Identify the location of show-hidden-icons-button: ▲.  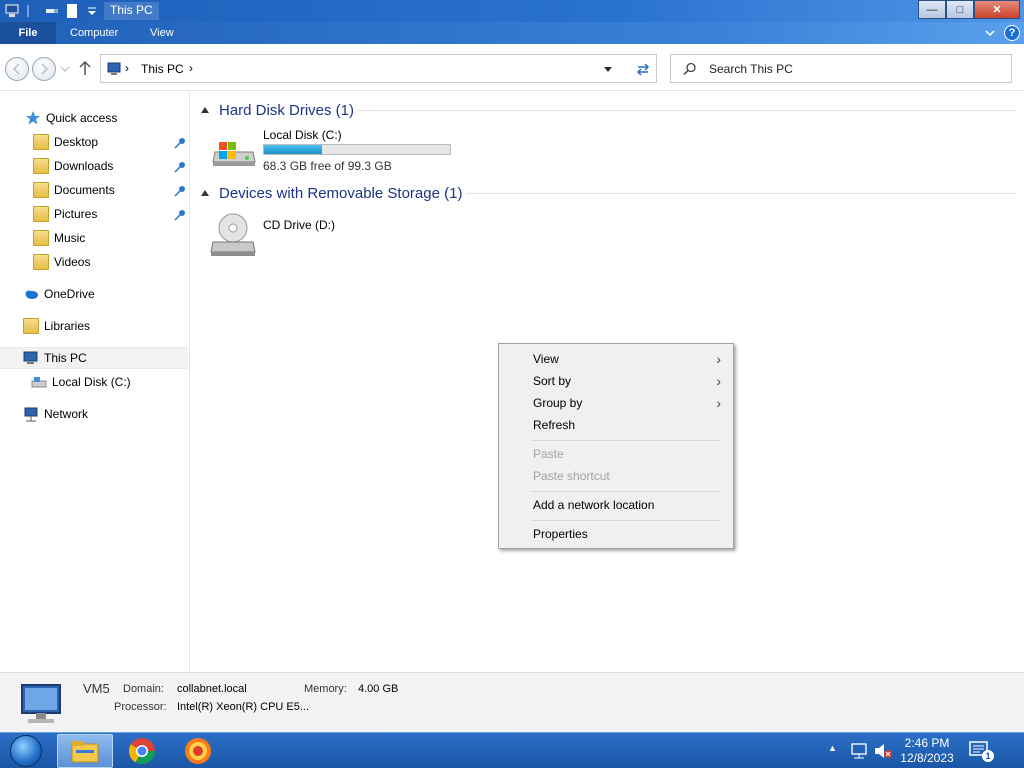
(832, 755).